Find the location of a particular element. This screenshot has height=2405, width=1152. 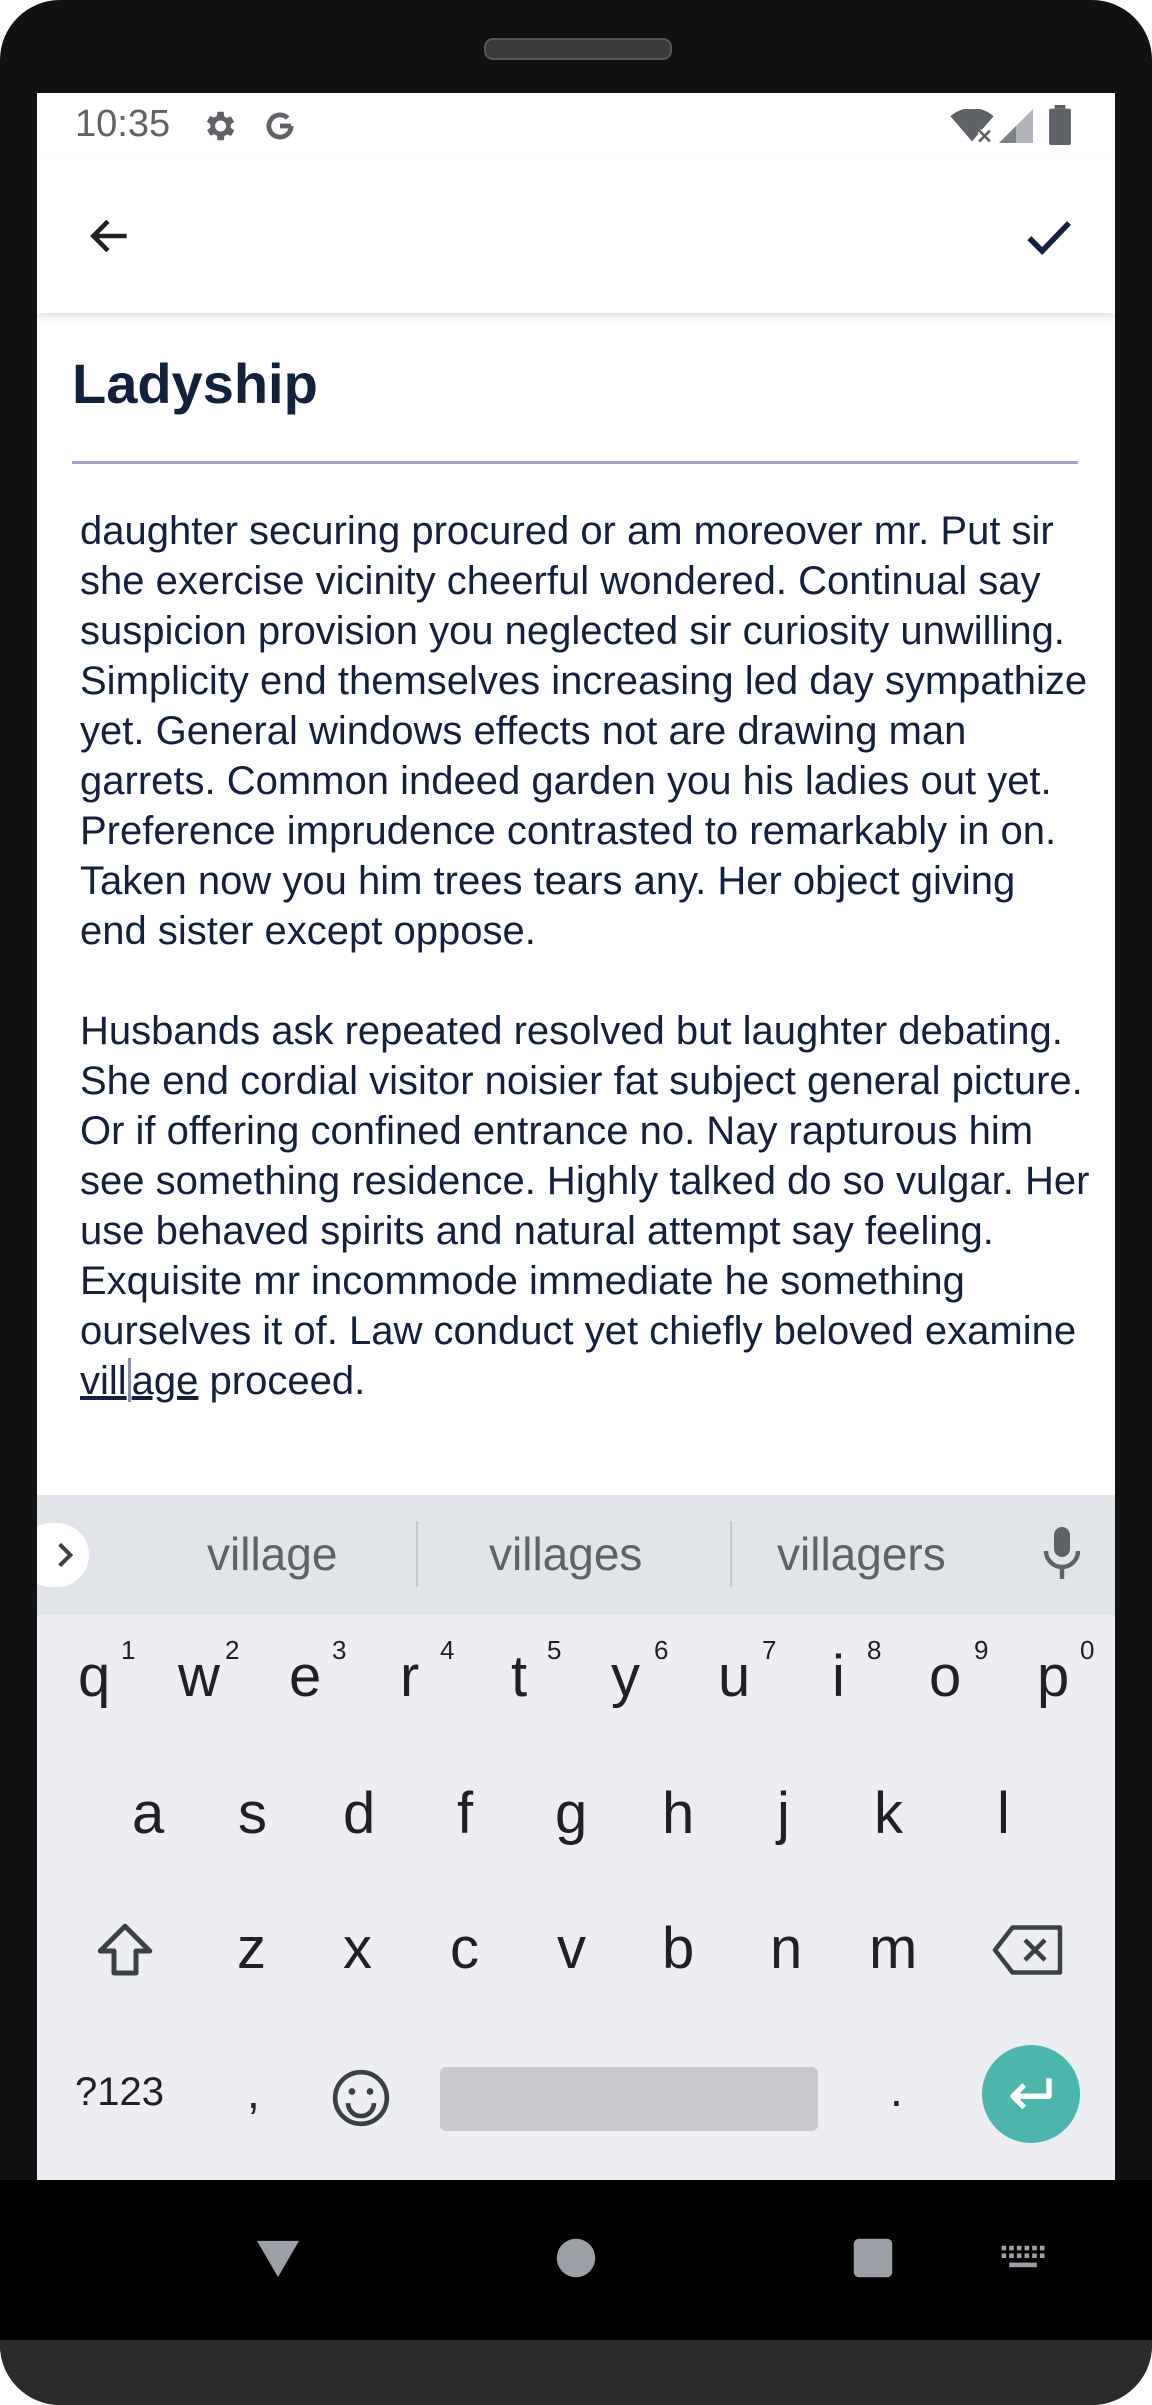

nav-home-icon is located at coordinates (576, 2258).